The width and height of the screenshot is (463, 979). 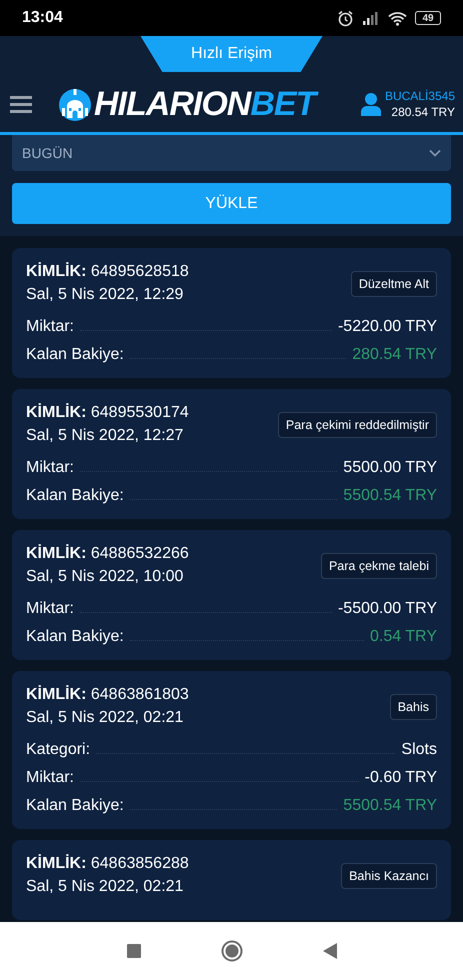 I want to click on recents-icon, so click(x=133, y=951).